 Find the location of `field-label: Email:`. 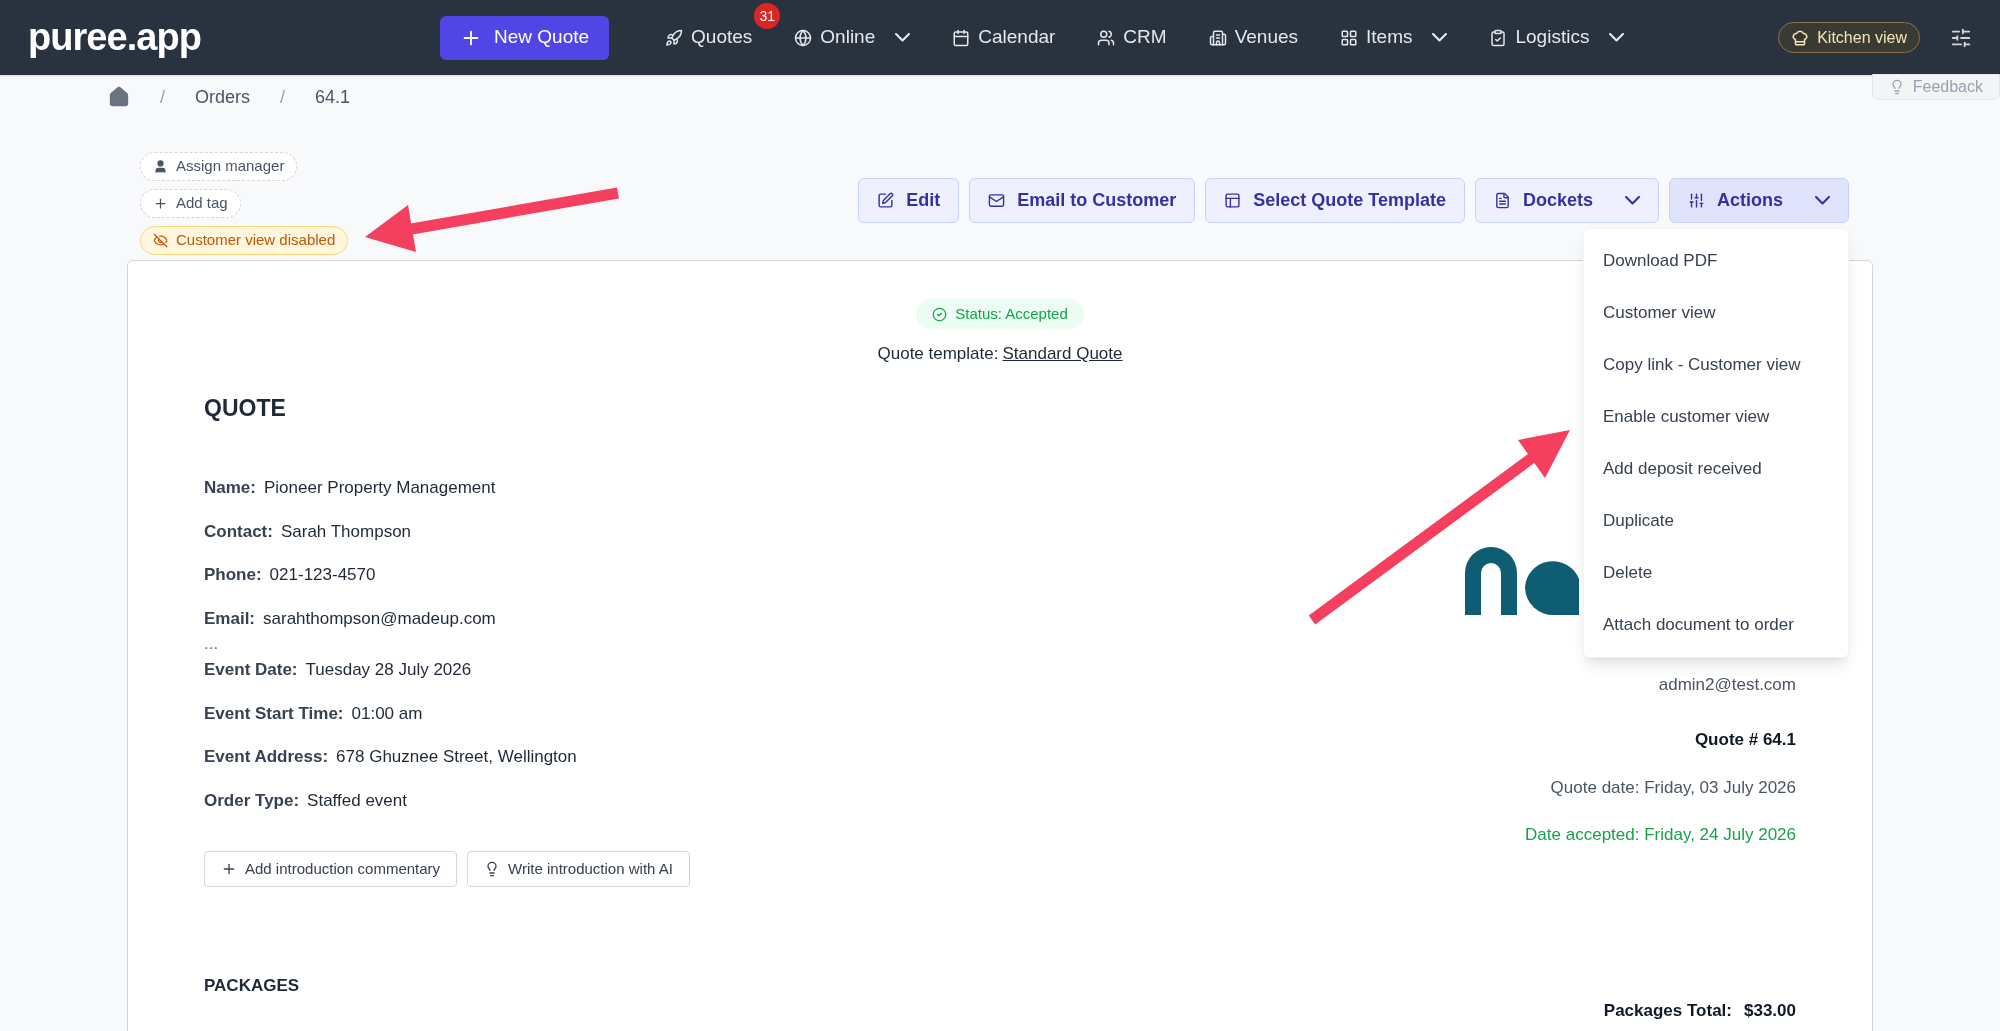

field-label: Email: is located at coordinates (230, 618).